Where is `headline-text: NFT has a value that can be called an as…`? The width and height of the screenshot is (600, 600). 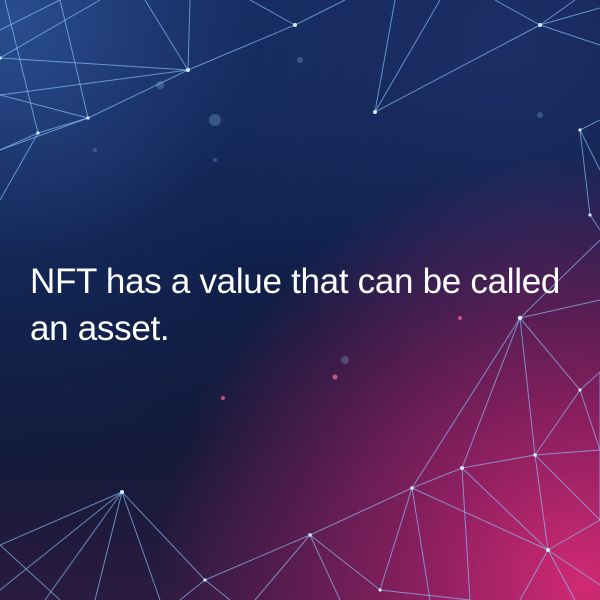 headline-text: NFT has a value that can be called an as… is located at coordinates (295, 305).